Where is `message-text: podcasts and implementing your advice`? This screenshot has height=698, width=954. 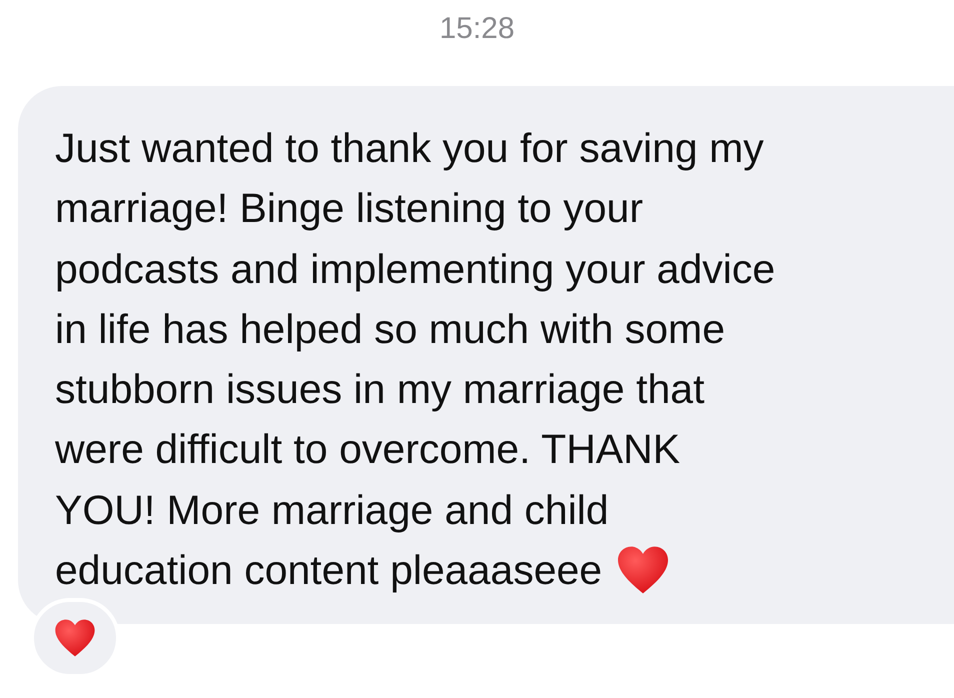 message-text: podcasts and implementing your advice is located at coordinates (415, 269).